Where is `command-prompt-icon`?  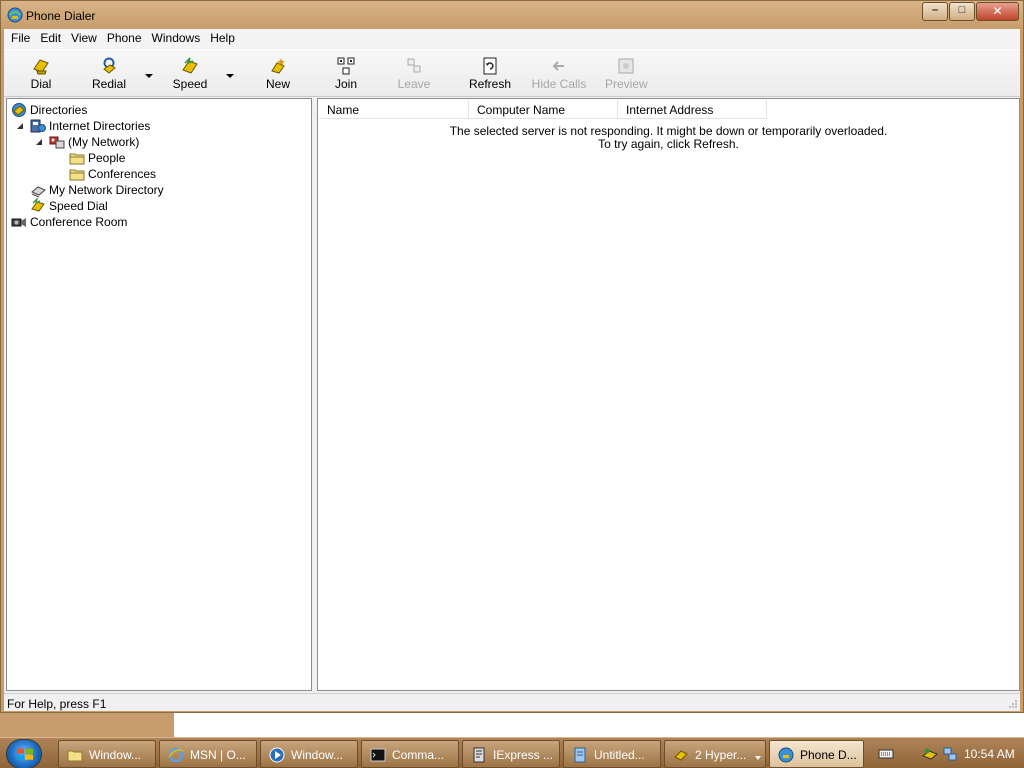 command-prompt-icon is located at coordinates (378, 755).